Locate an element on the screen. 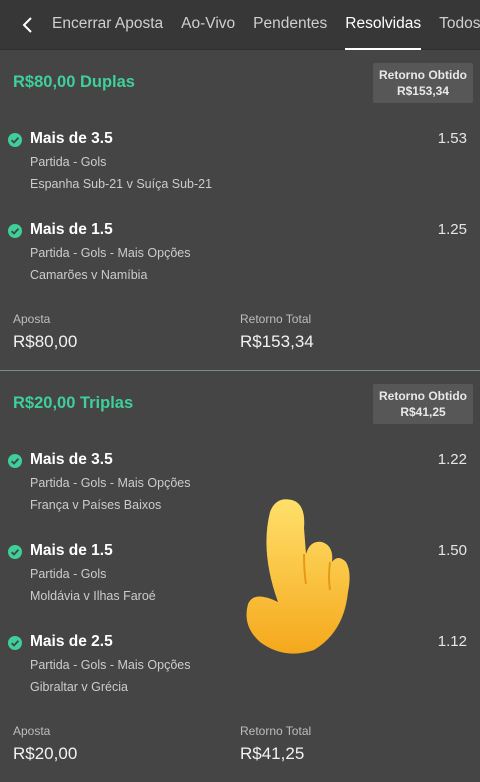 The image size is (480, 782). selection-odds: 1.22 is located at coordinates (452, 459).